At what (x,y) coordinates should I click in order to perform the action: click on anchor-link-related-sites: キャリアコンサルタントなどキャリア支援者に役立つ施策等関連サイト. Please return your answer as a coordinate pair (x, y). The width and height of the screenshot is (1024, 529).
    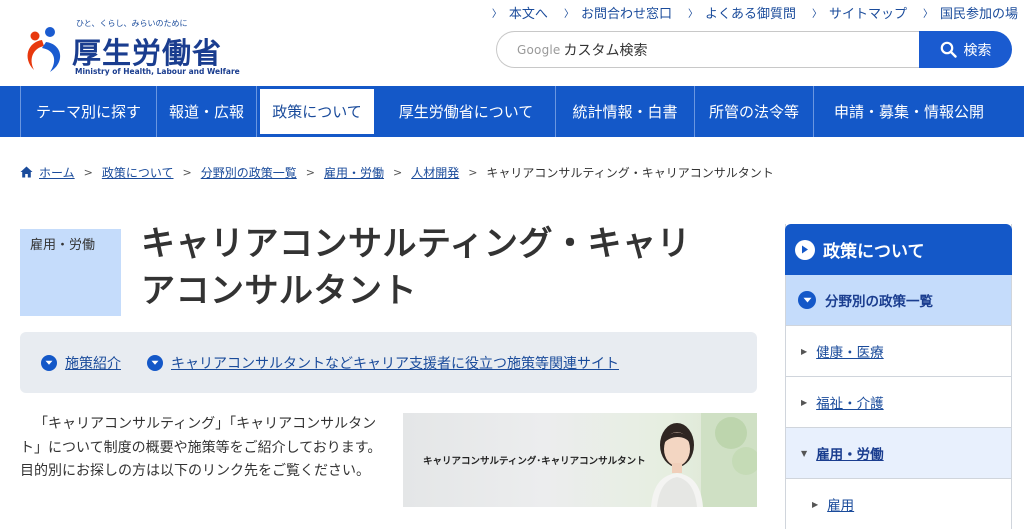
    Looking at the image, I should click on (383, 363).